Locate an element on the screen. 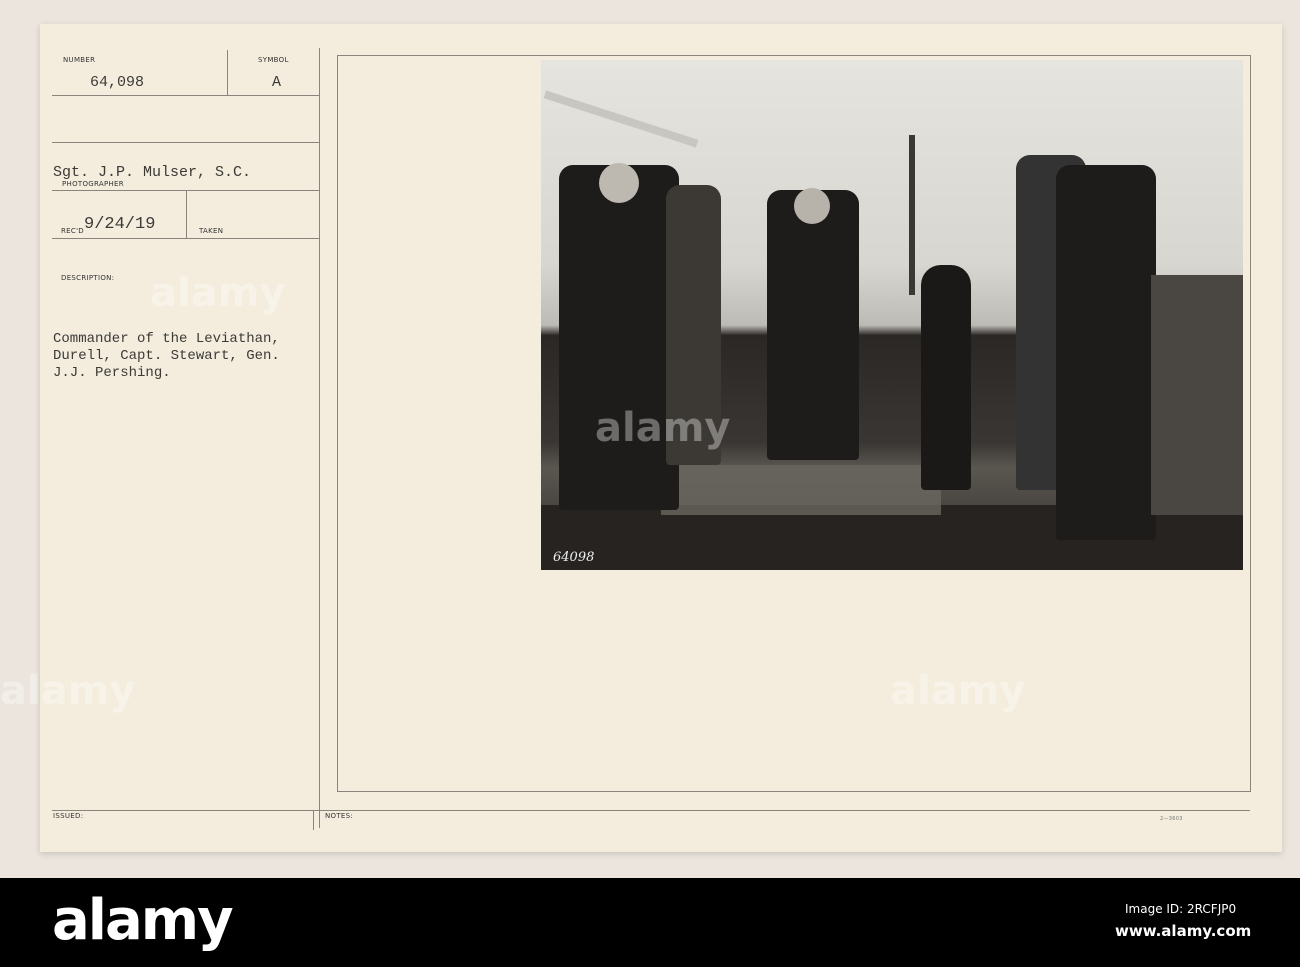 The width and height of the screenshot is (1300, 967). photographer-label: PHOTOGRAPHER is located at coordinates (93, 184).